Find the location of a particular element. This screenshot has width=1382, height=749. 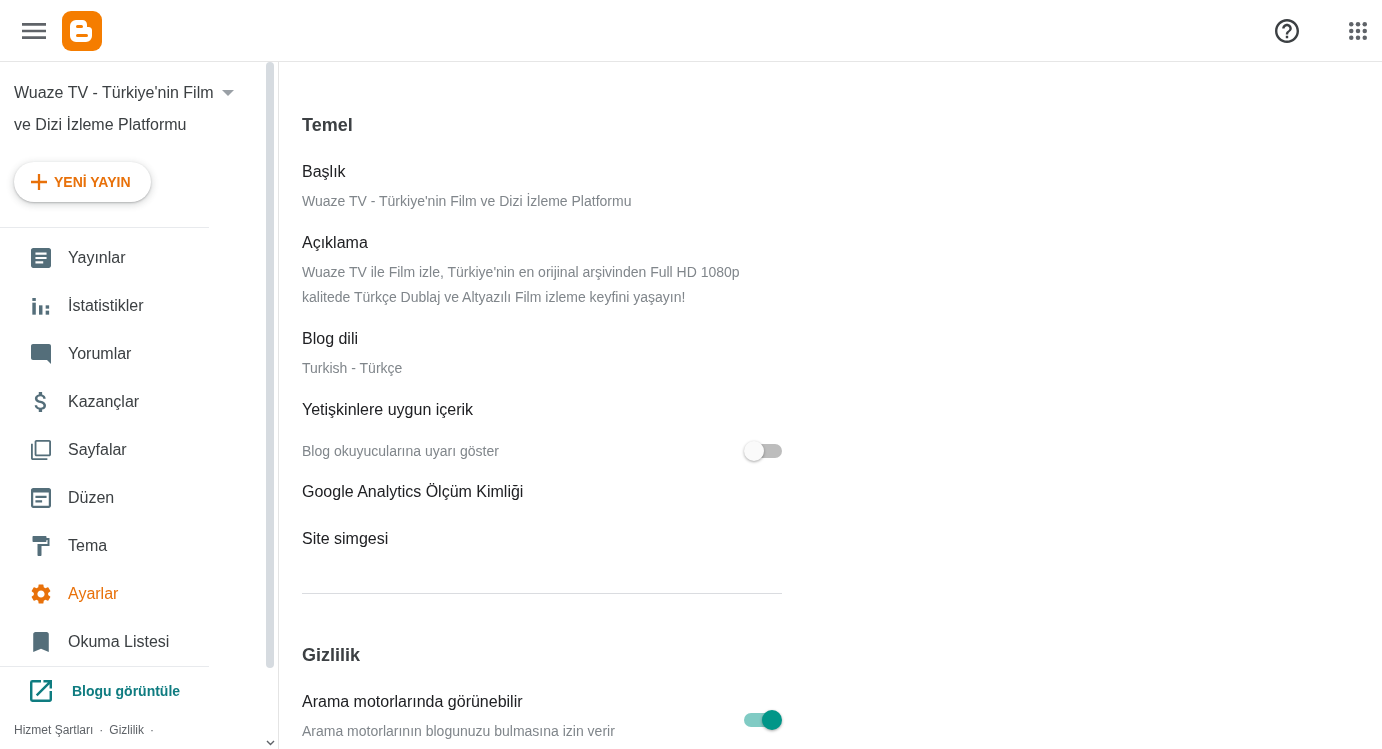

setting-label: Açıklama is located at coordinates (335, 243).